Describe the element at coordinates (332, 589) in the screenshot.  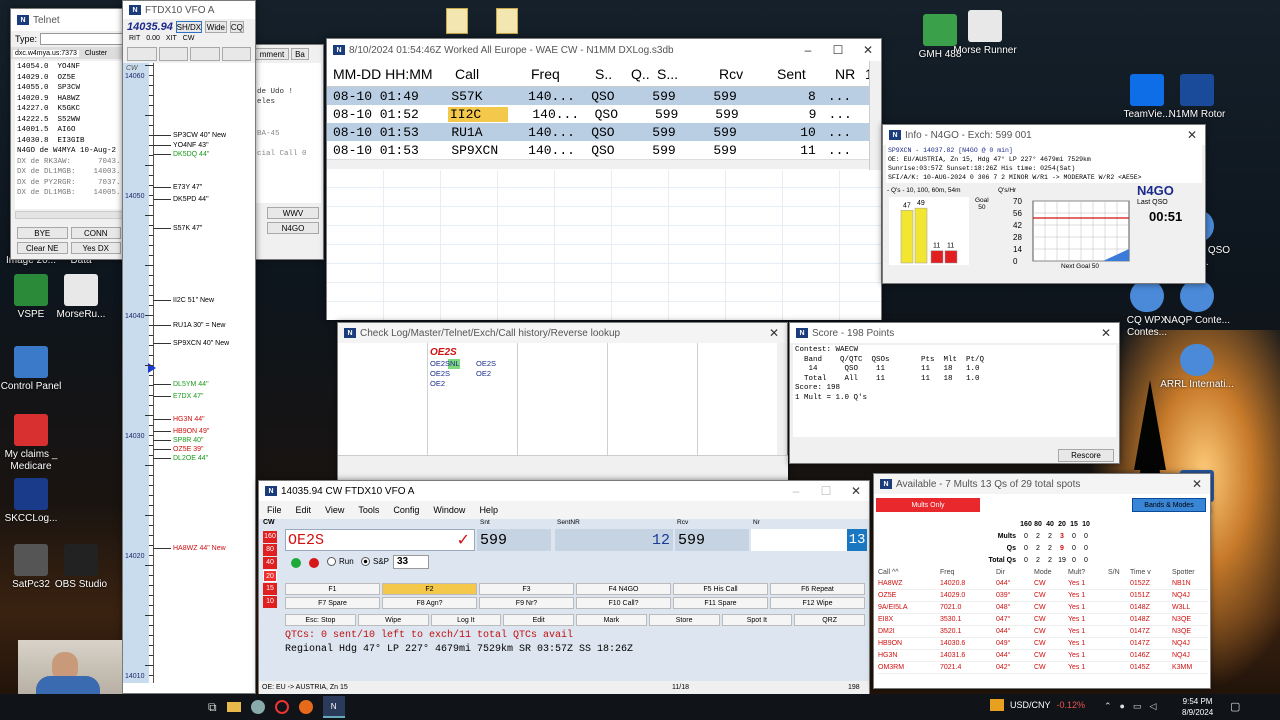
I see `function-key-1: F1` at that location.